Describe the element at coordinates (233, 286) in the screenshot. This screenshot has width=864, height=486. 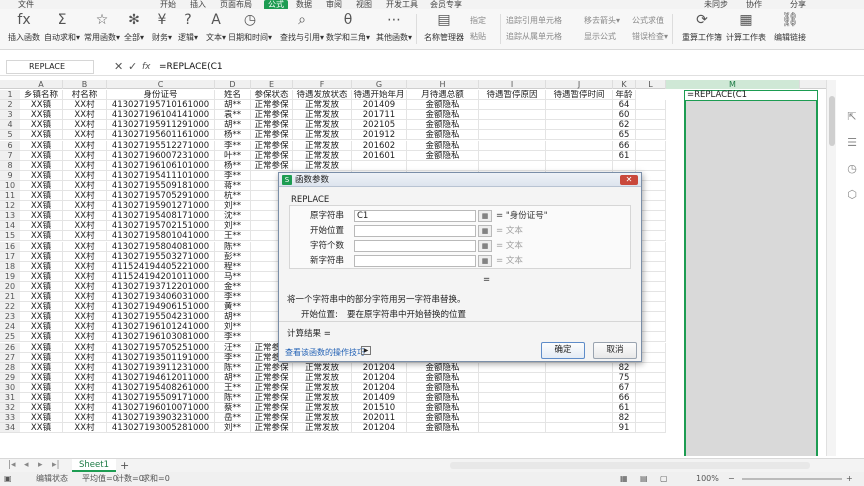
I see `table-cell: 金**` at that location.